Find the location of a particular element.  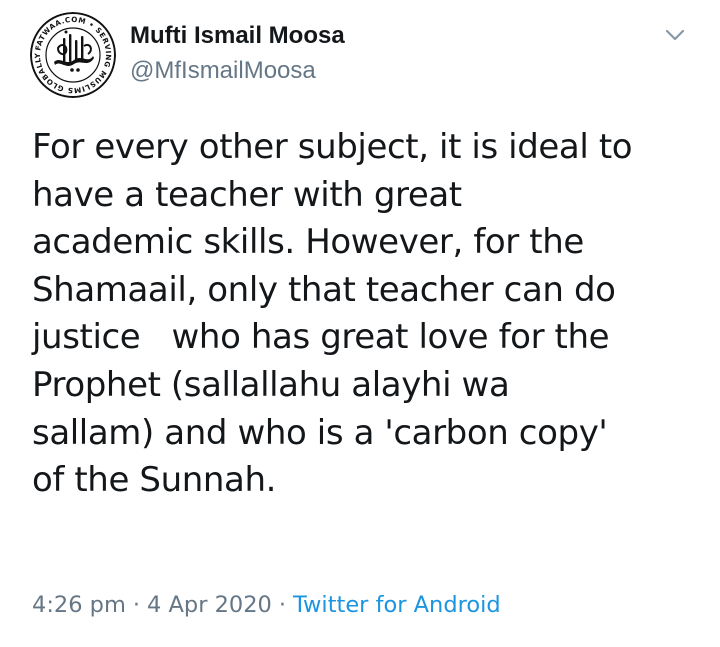

chevron-down-icon is located at coordinates (675, 35).